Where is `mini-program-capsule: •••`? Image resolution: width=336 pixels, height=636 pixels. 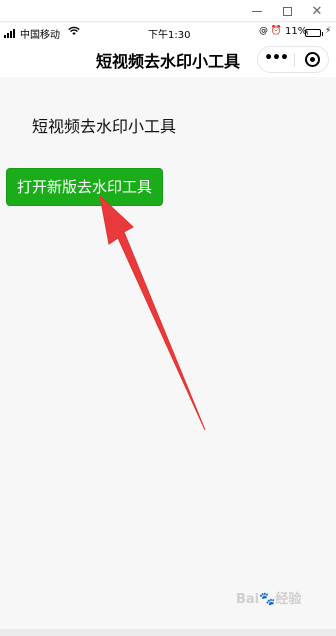
mini-program-capsule: ••• is located at coordinates (293, 59).